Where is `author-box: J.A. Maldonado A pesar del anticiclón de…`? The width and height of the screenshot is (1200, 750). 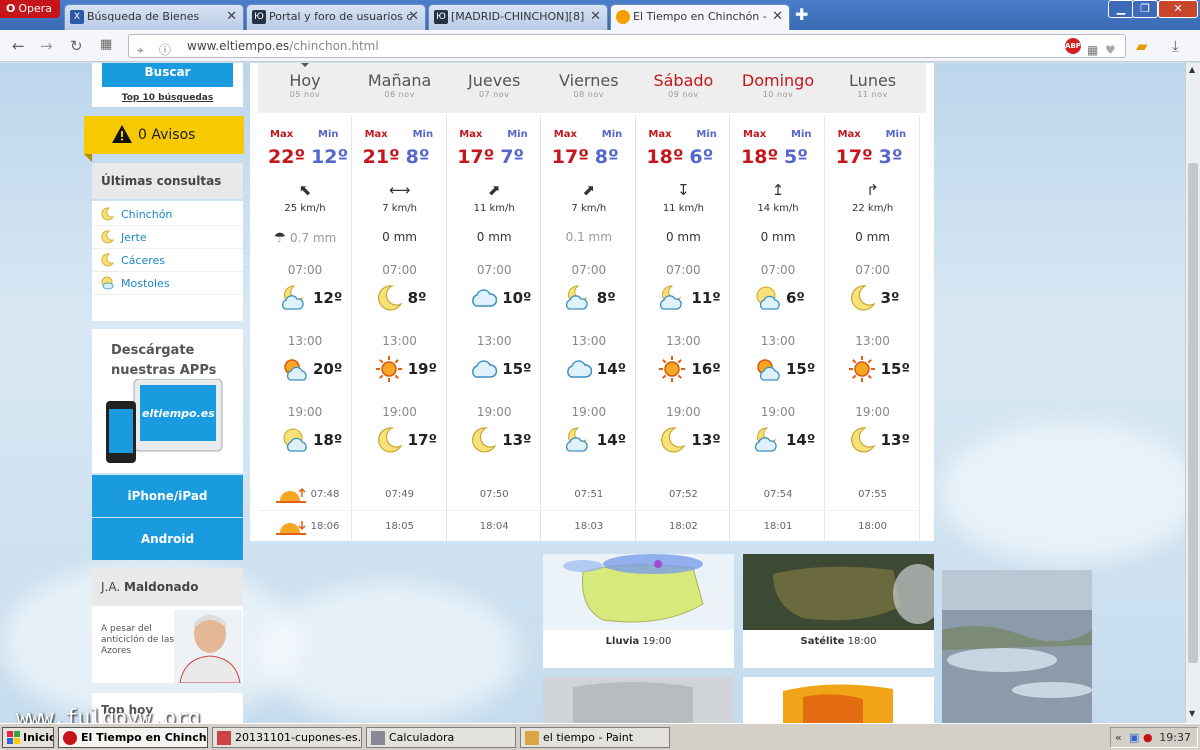 author-box: J.A. Maldonado A pesar del anticiclón de… is located at coordinates (167, 625).